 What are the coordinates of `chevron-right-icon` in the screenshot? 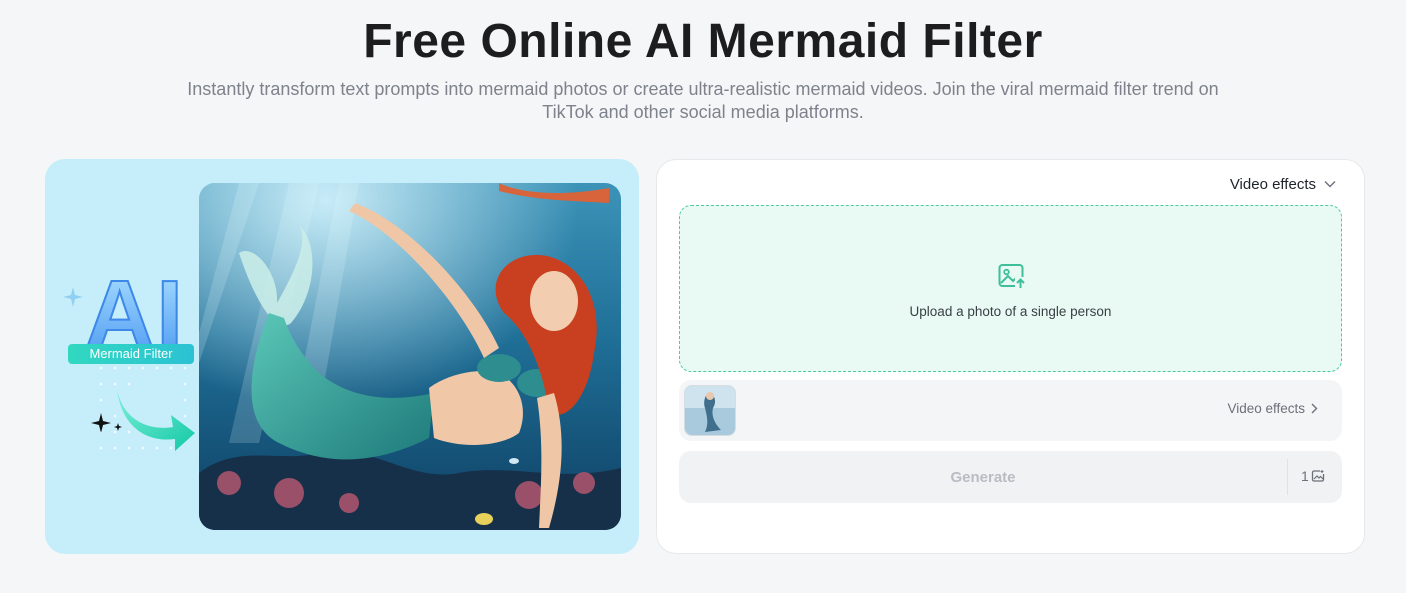 It's located at (1314, 408).